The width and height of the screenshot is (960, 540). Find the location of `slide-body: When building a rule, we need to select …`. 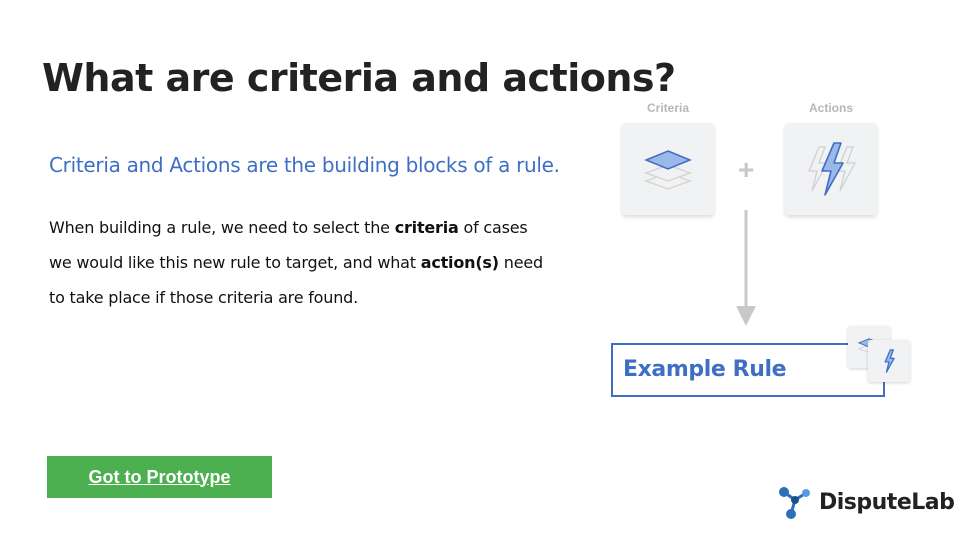

slide-body: When building a rule, we need to select … is located at coordinates (299, 262).